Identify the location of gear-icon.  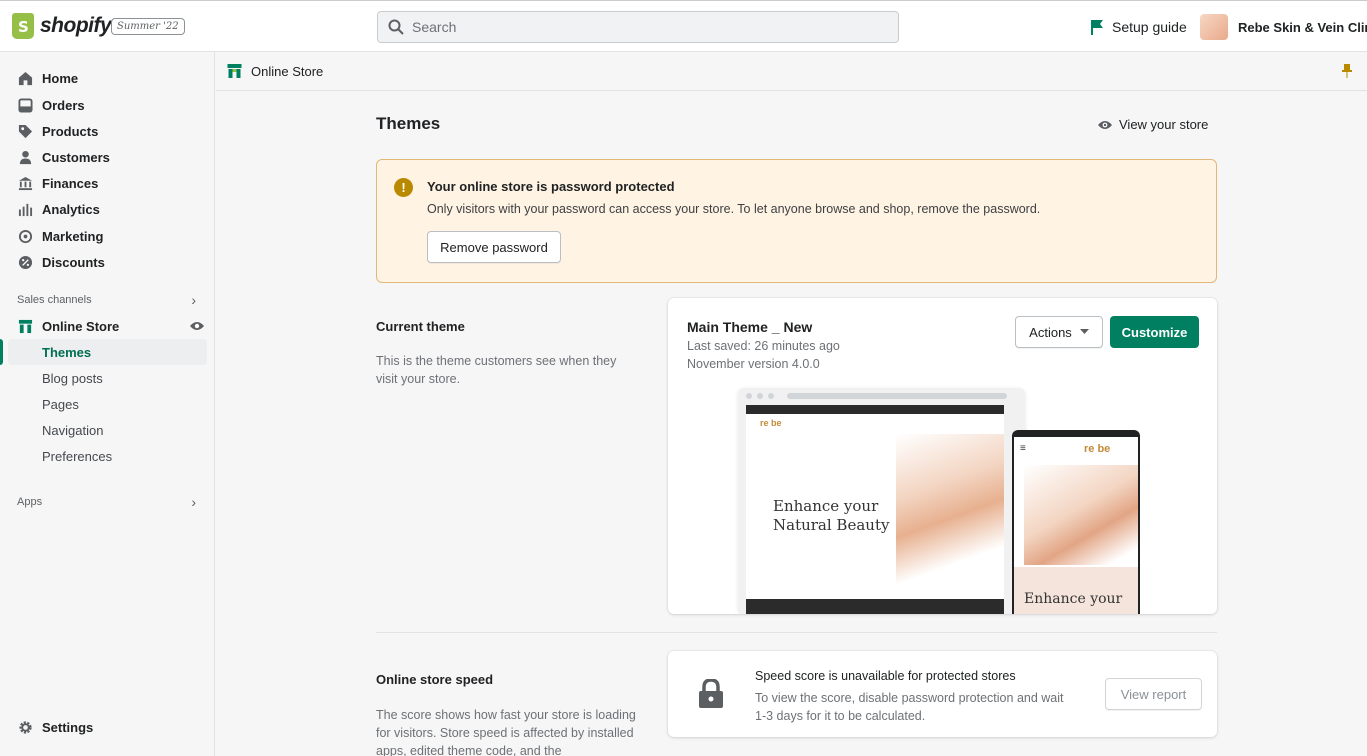
(25, 727).